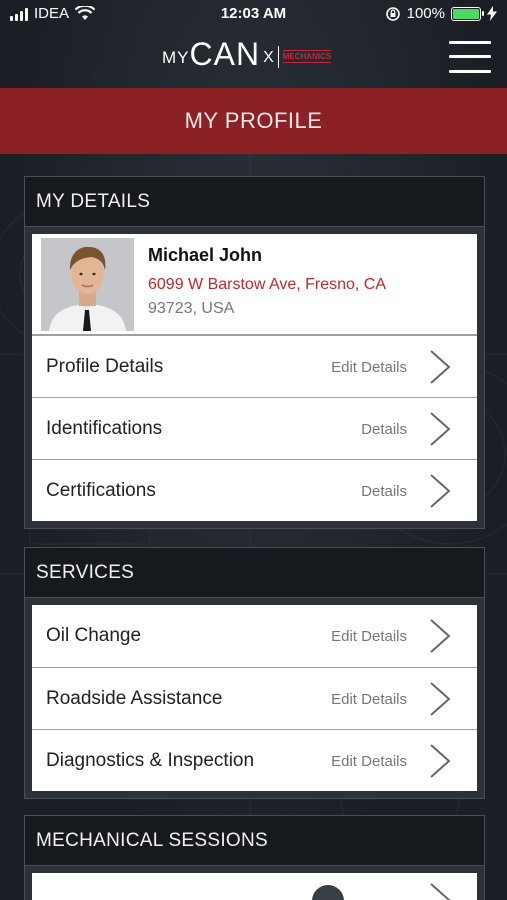  Describe the element at coordinates (134, 698) in the screenshot. I see `row-label: Roadside Assistance` at that location.